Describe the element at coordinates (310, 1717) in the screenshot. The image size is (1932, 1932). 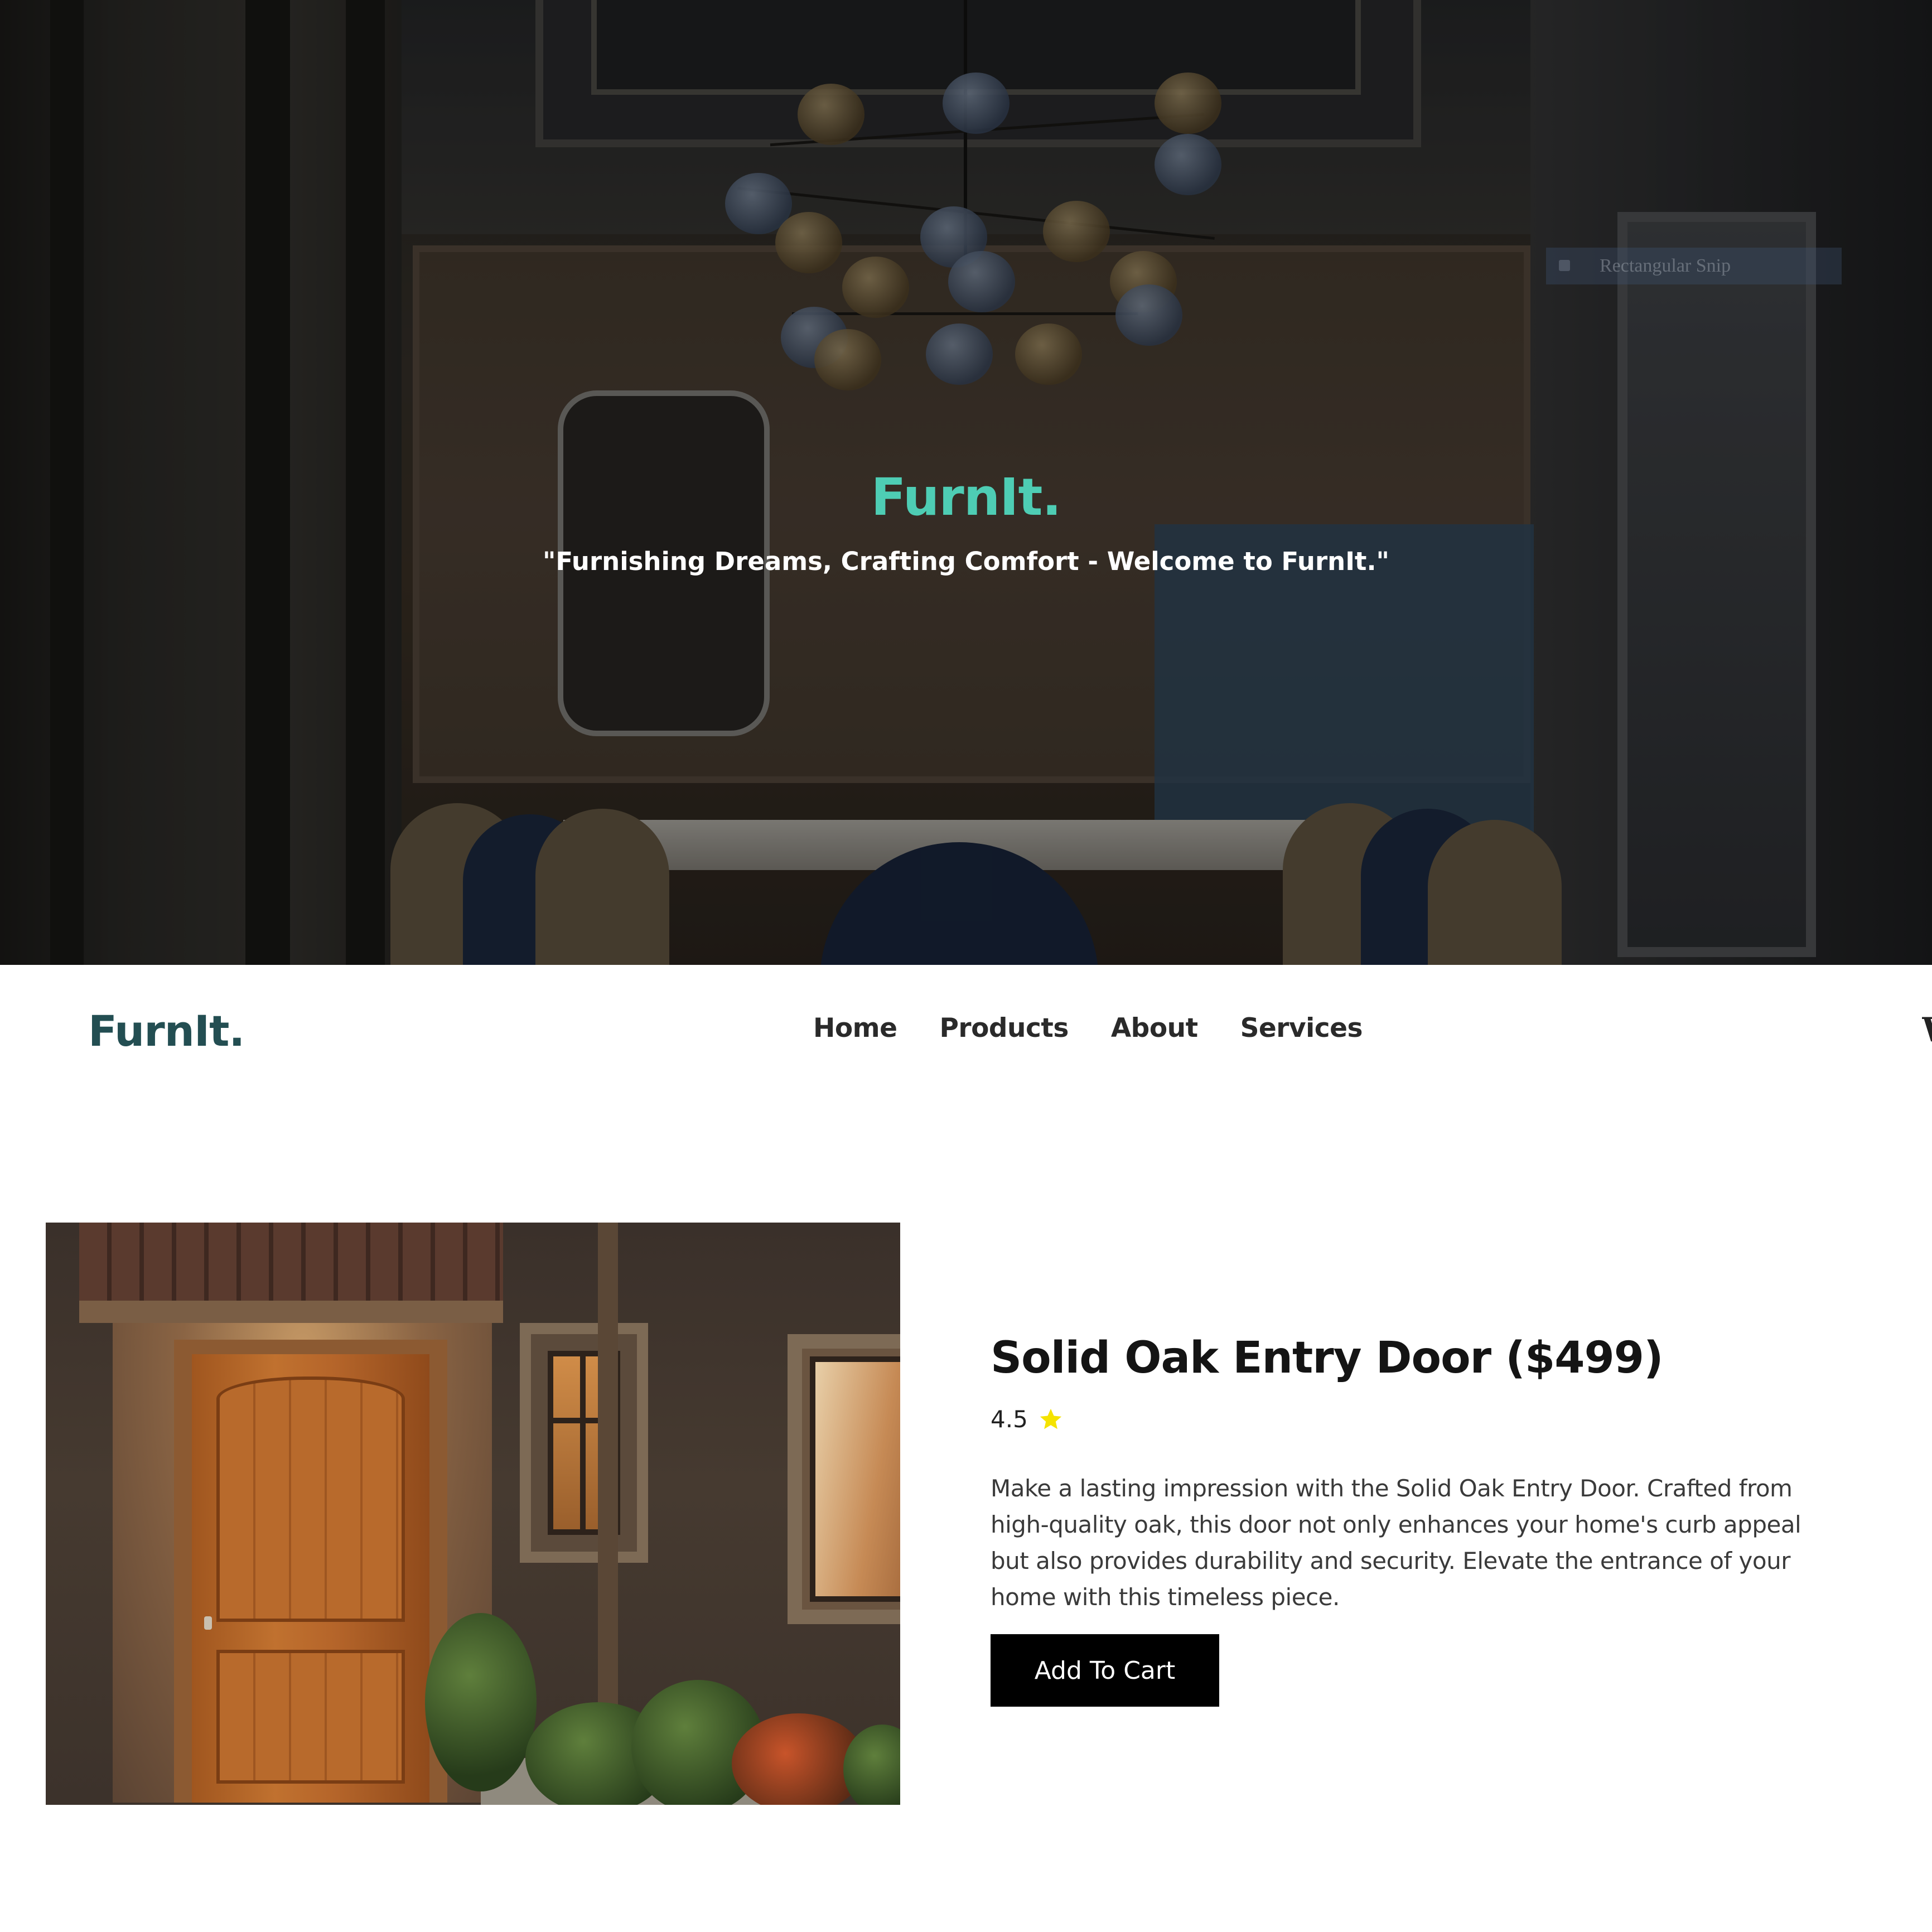
I see `door-bottom-panel` at that location.